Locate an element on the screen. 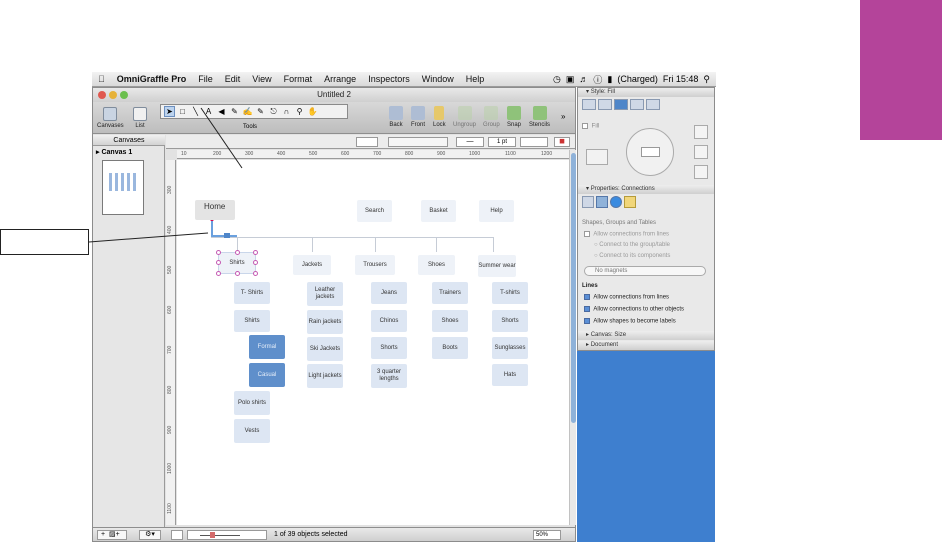 Image resolution: width=942 pixels, height=542 pixels. callout-leader-lines is located at coordinates (165, 175).